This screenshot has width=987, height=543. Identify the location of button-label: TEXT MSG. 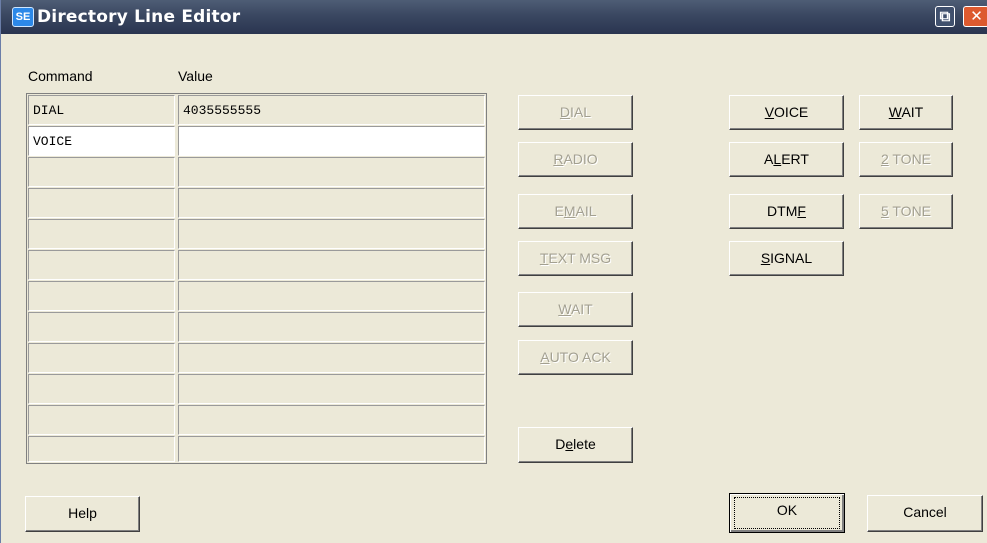
(575, 258).